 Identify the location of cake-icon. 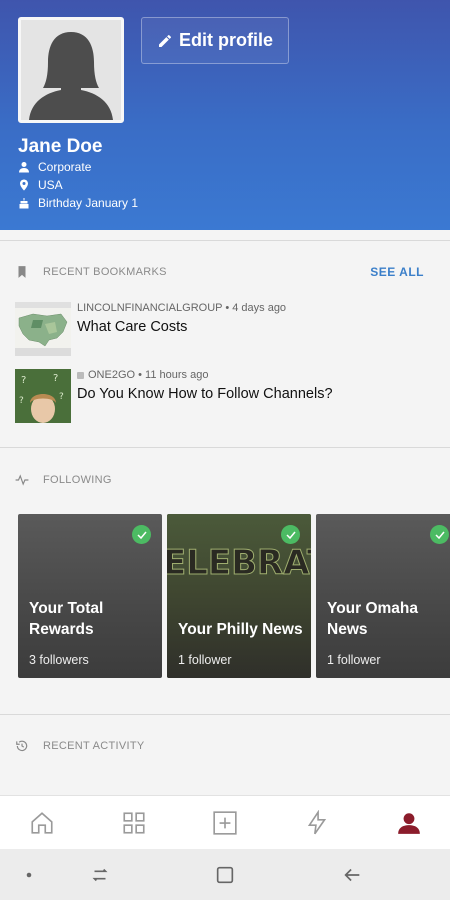
(24, 203).